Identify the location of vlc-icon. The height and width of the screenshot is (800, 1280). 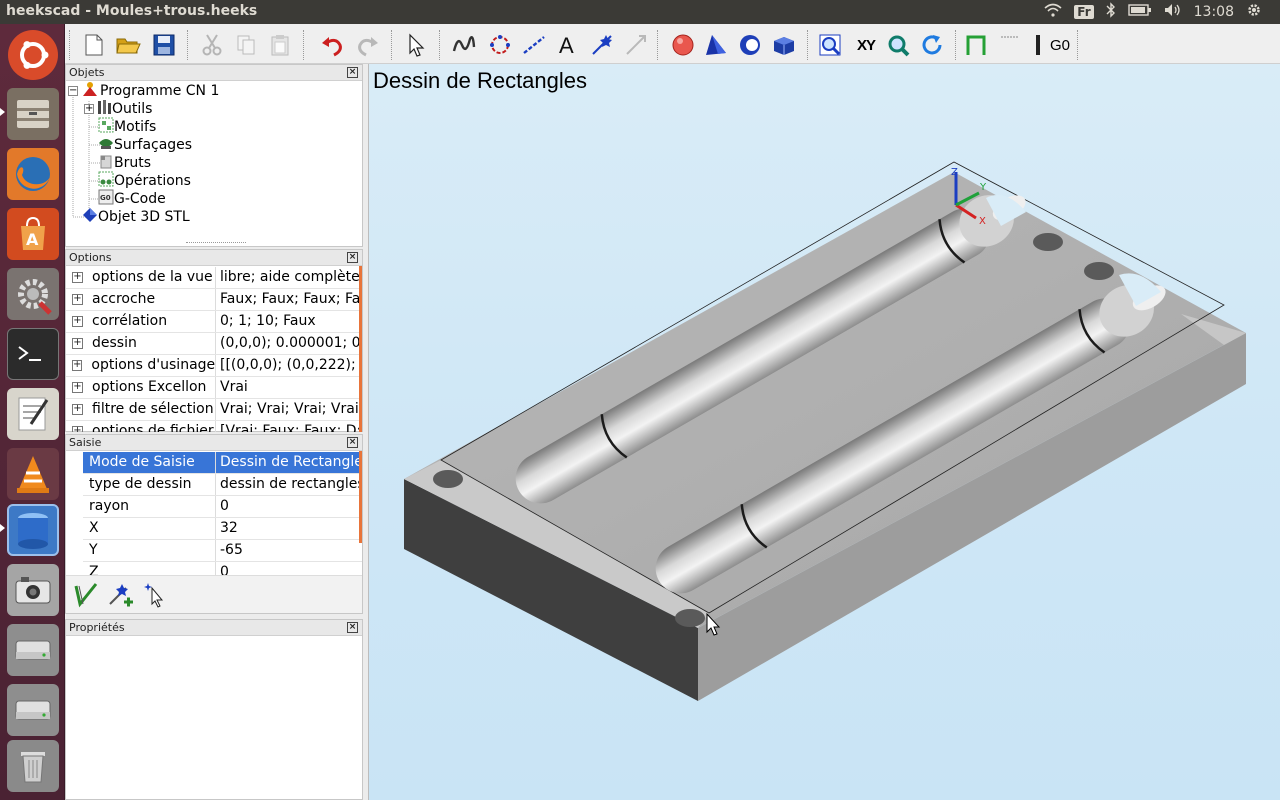
(33, 474).